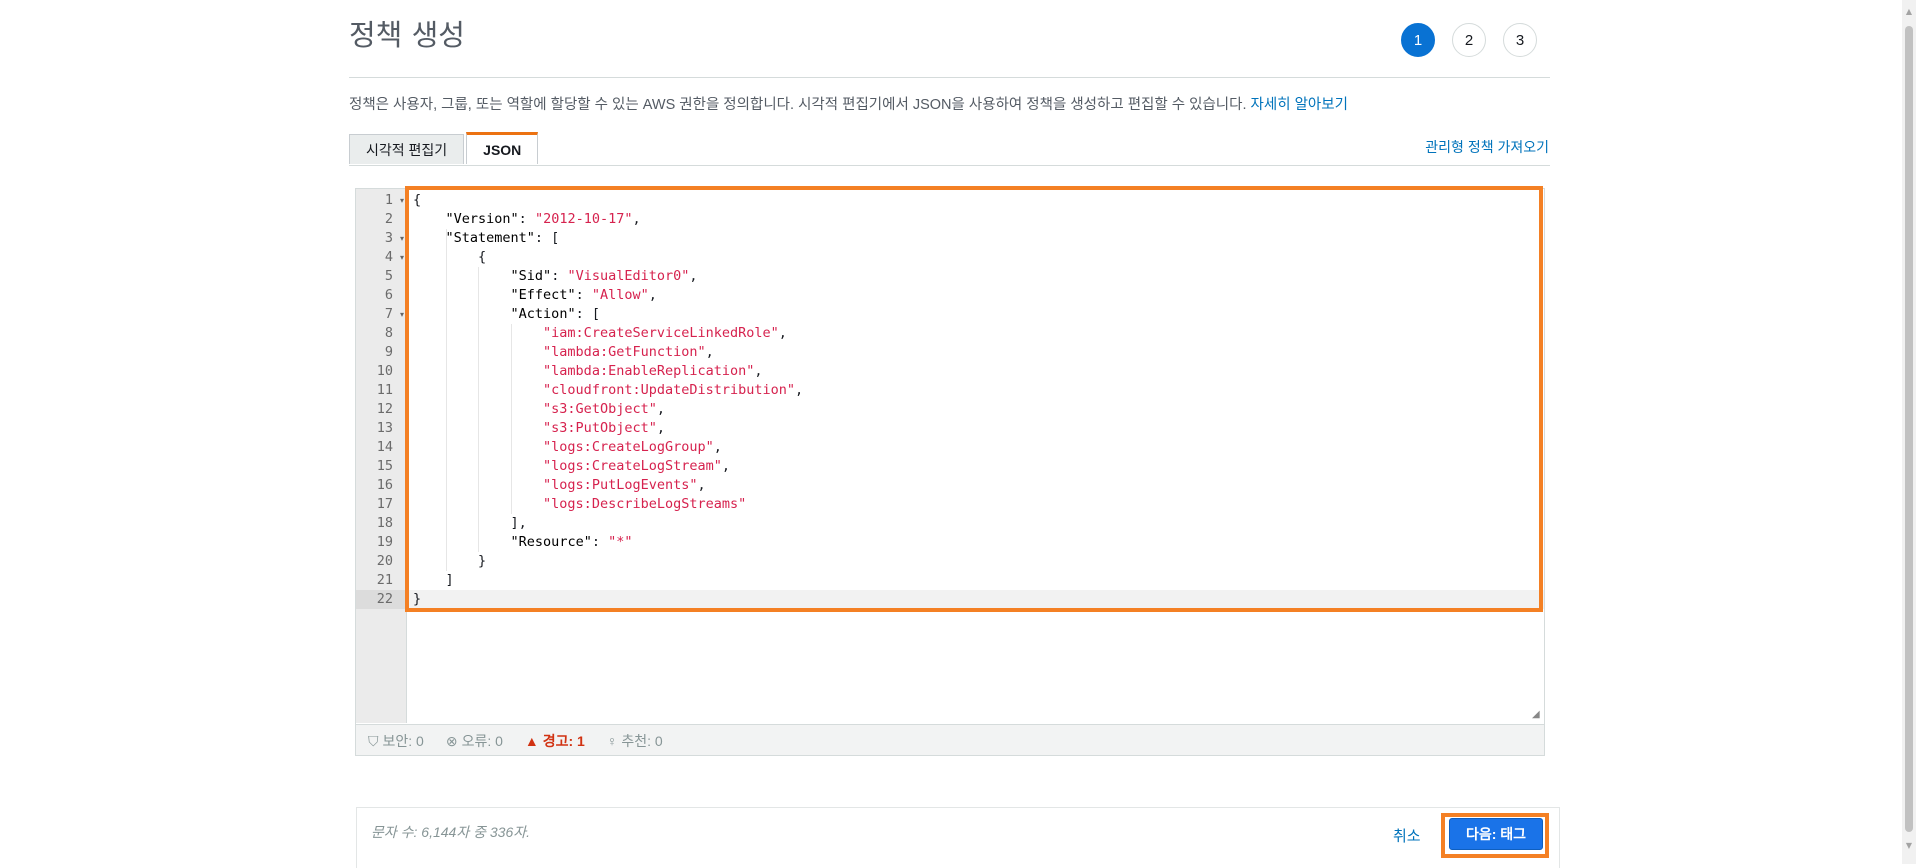 The image size is (1916, 868). What do you see at coordinates (976, 295) in the screenshot?
I see `code-line: "Effect": "Allow",` at bounding box center [976, 295].